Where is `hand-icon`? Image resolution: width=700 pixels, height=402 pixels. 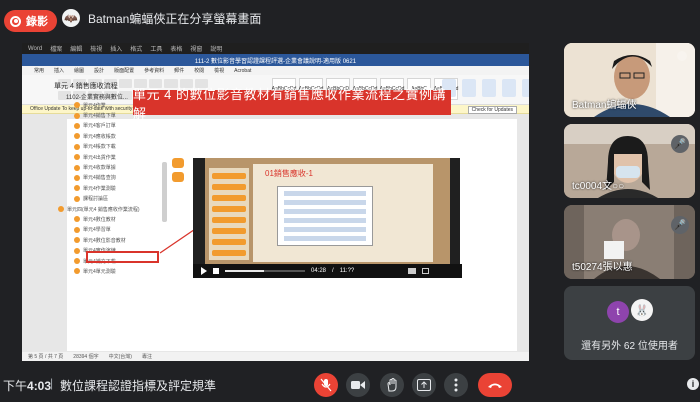
hand-icon is located at coordinates (392, 385).